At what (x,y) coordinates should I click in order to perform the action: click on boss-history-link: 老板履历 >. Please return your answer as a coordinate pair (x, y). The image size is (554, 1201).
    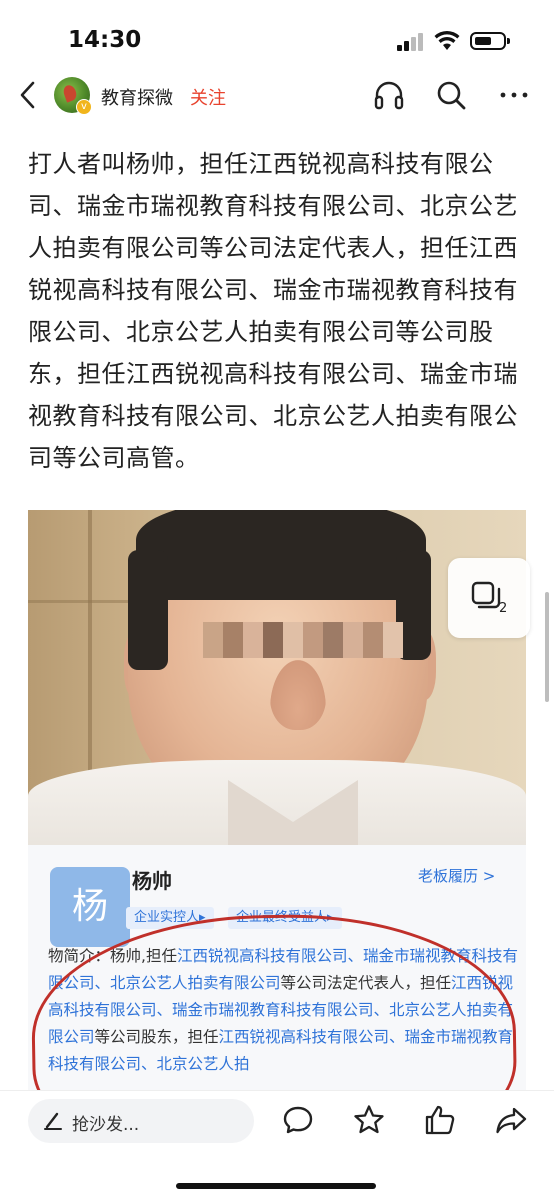
    Looking at the image, I should click on (457, 876).